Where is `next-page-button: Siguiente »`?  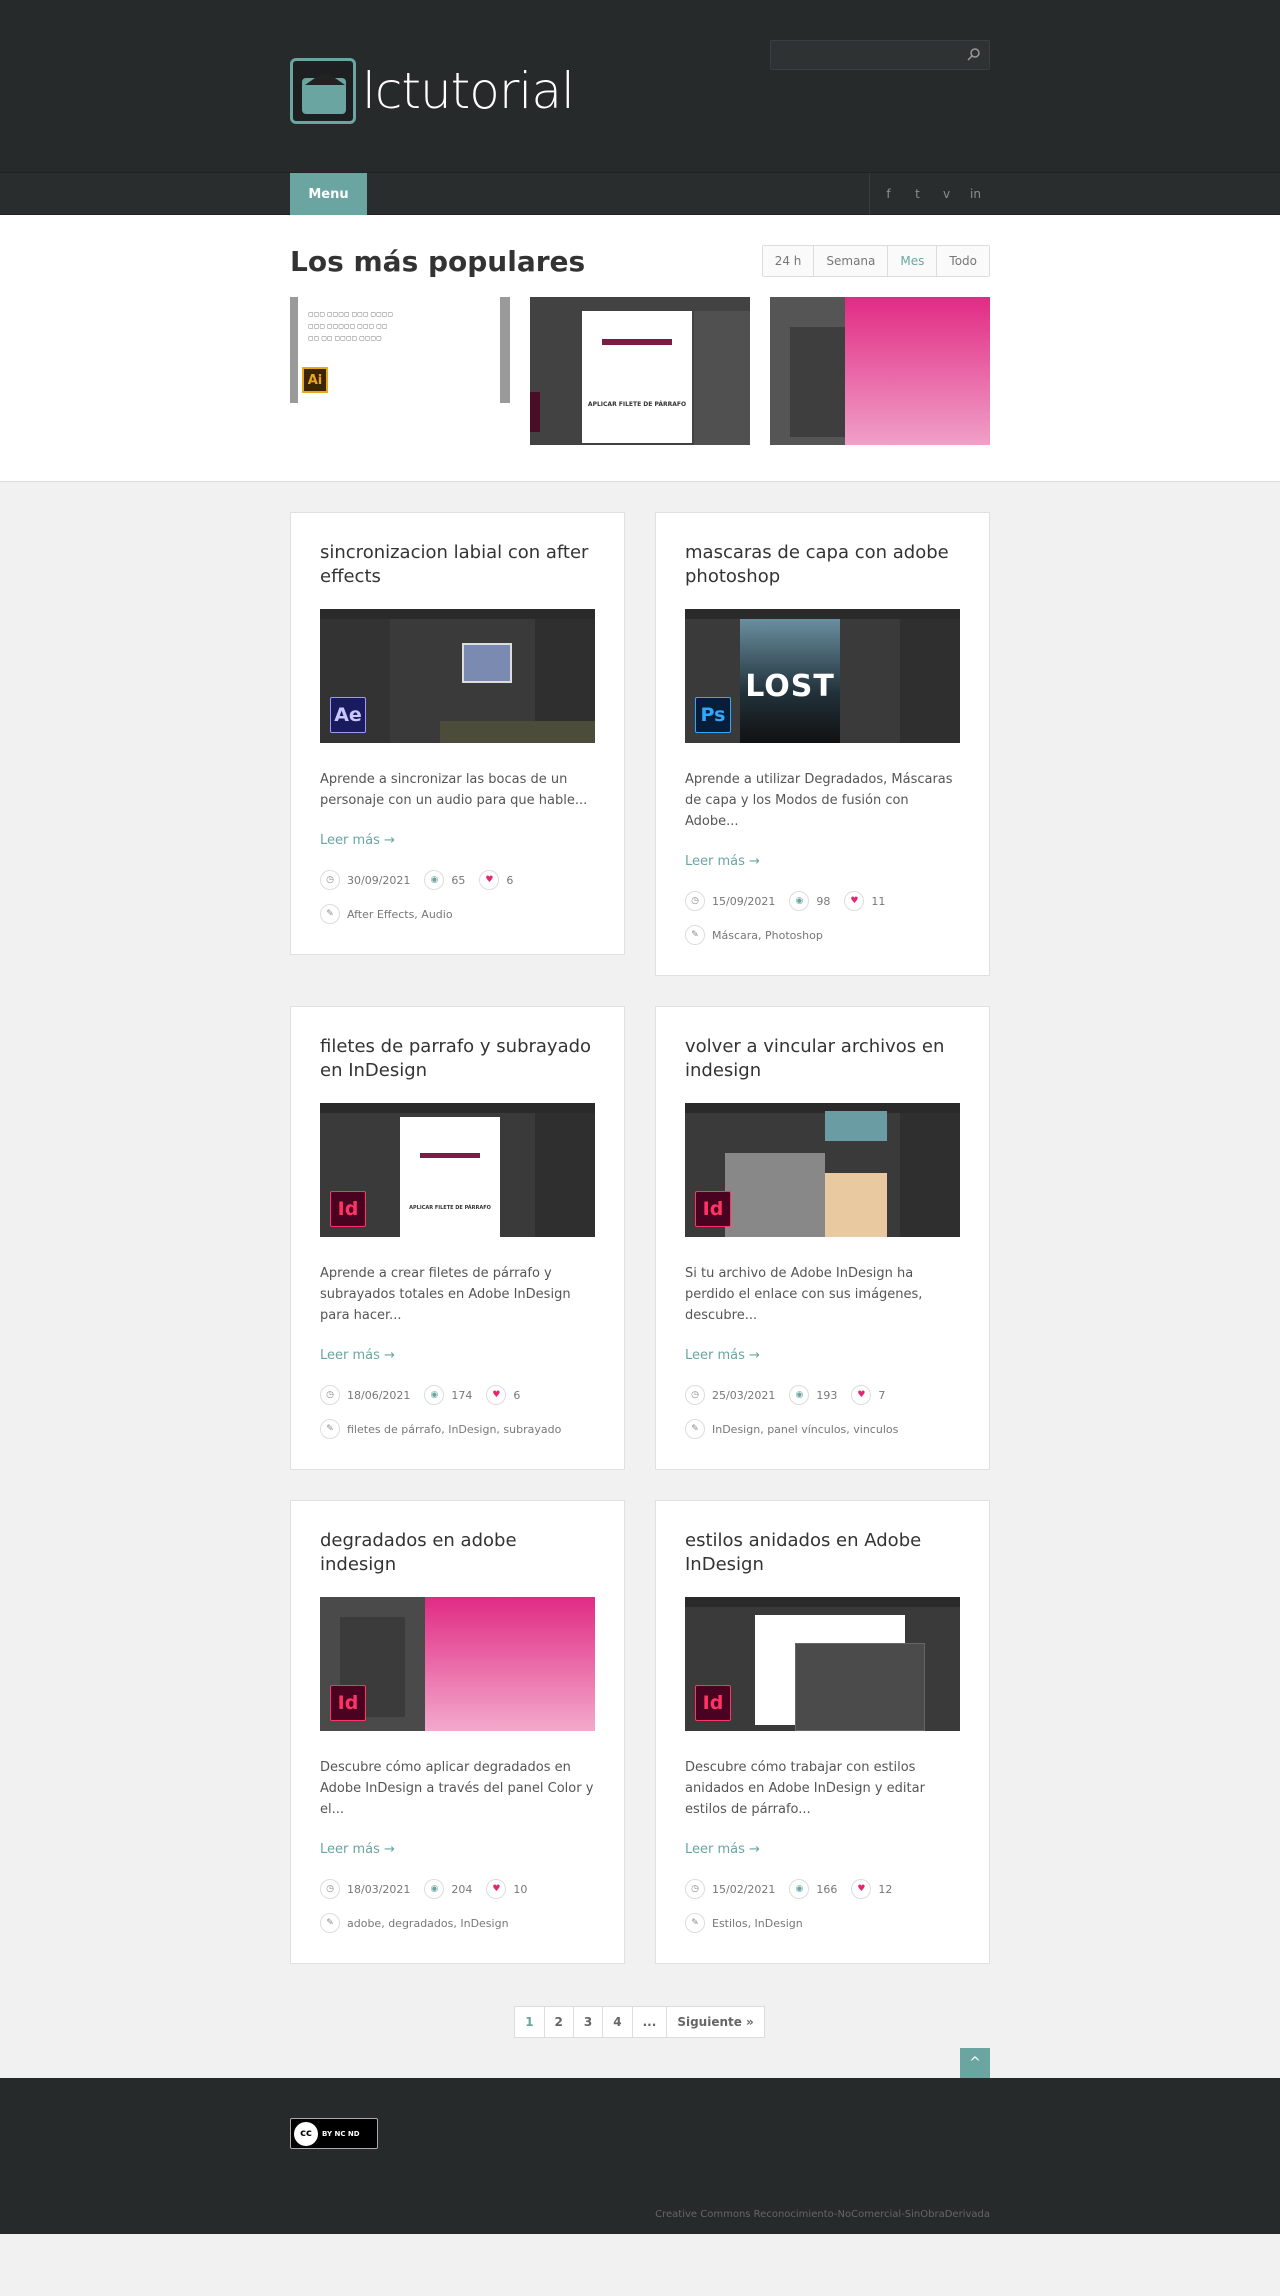
next-page-button: Siguiente » is located at coordinates (715, 2022).